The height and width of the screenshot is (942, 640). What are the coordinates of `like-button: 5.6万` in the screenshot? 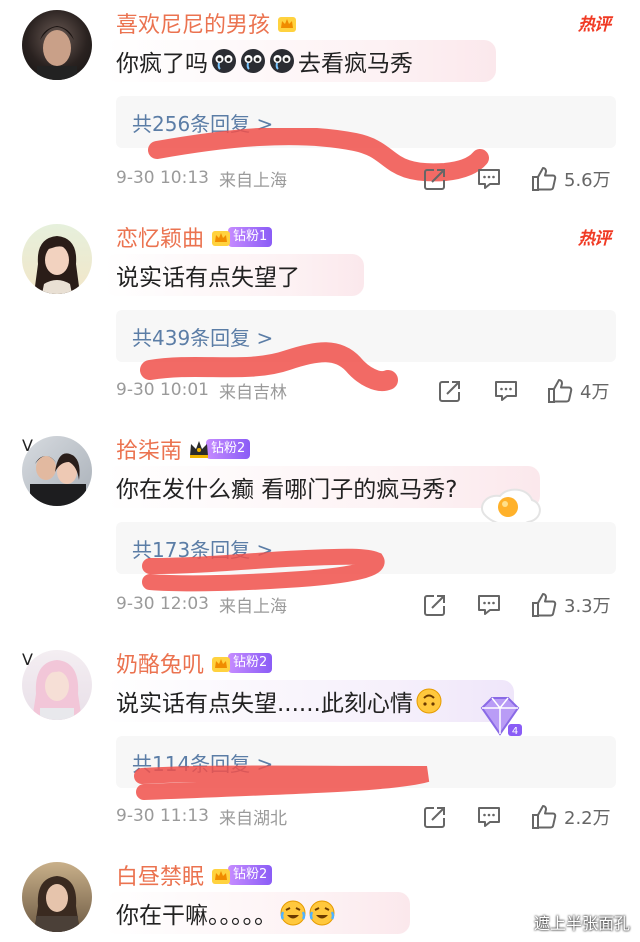 It's located at (570, 179).